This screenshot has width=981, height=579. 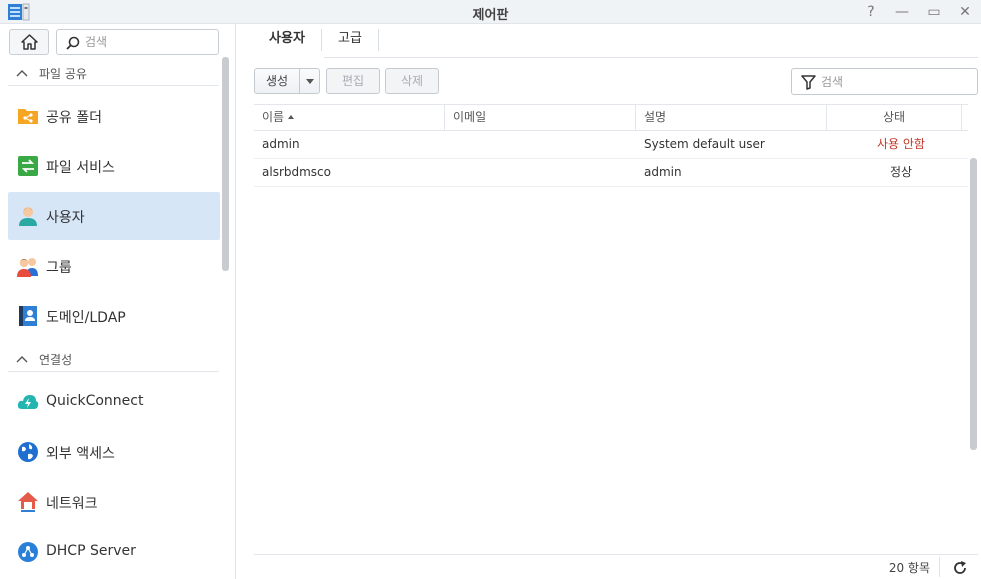 I want to click on caret-down-icon, so click(x=310, y=81).